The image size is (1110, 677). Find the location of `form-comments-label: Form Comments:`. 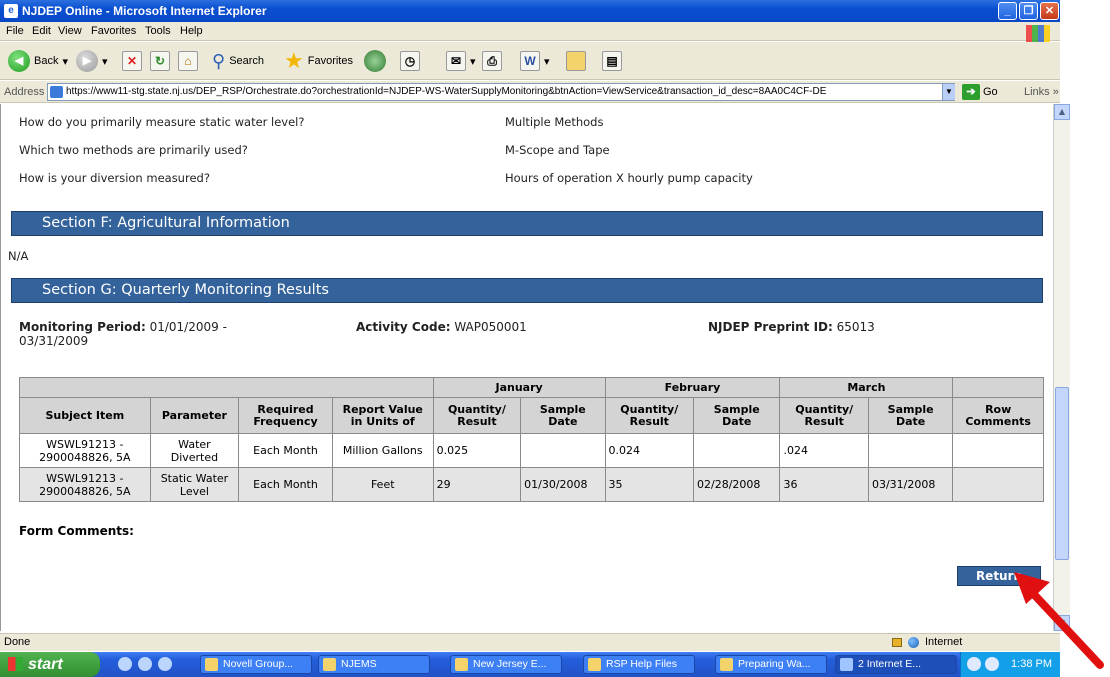

form-comments-label: Form Comments: is located at coordinates (76, 531).